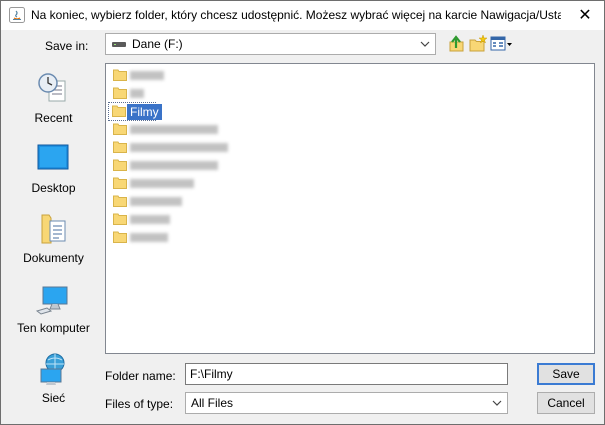  I want to click on desktop-icon, so click(53, 157).